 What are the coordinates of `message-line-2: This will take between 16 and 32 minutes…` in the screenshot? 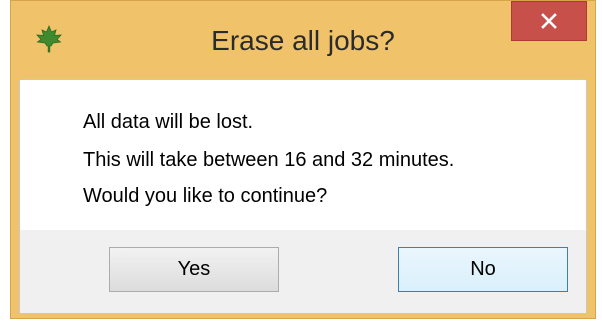 It's located at (269, 160).